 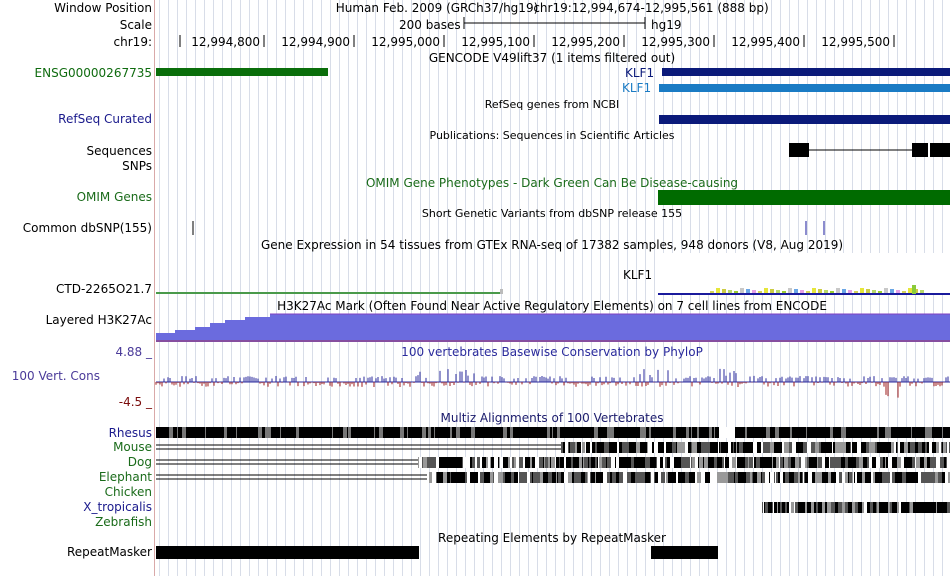 What do you see at coordinates (130, 433) in the screenshot?
I see `species-rhesus: Rhesus` at bounding box center [130, 433].